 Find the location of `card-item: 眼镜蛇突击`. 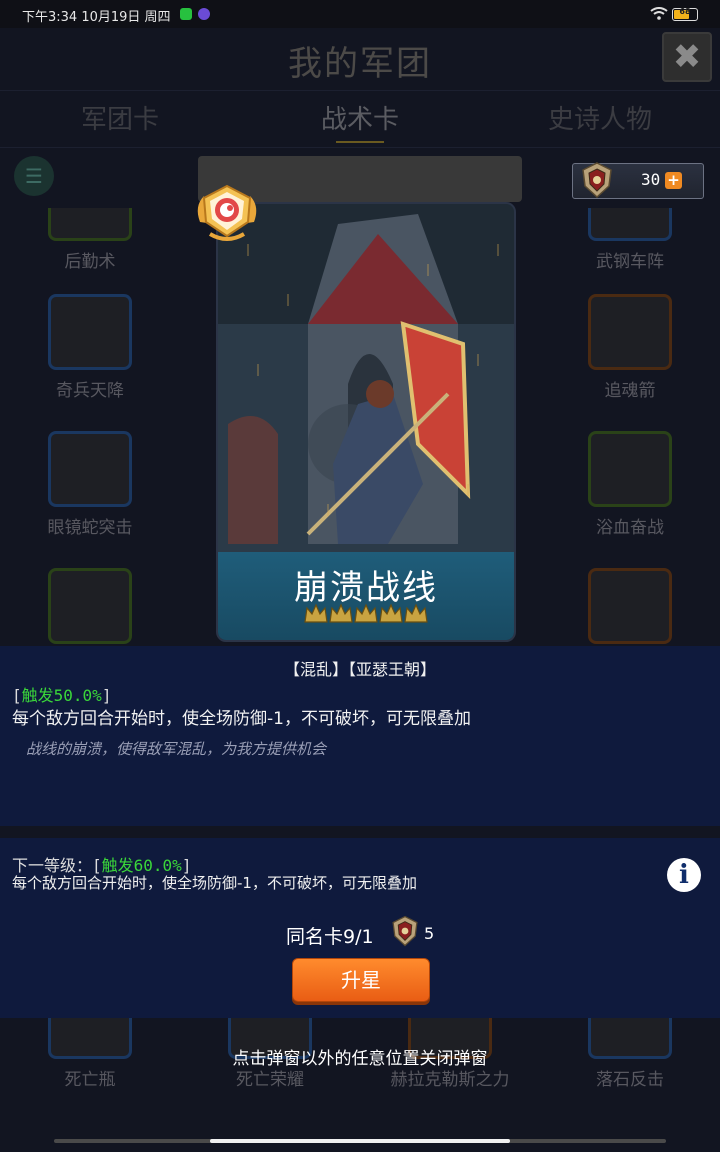

card-item: 眼镜蛇突击 is located at coordinates (90, 484).